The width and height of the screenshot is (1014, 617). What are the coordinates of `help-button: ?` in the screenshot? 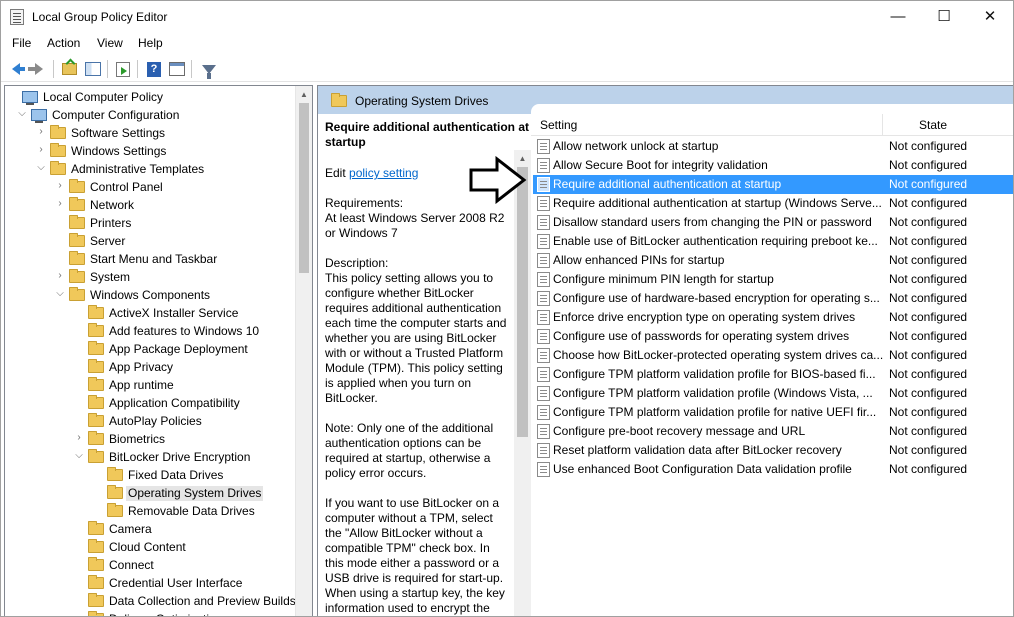 It's located at (154, 69).